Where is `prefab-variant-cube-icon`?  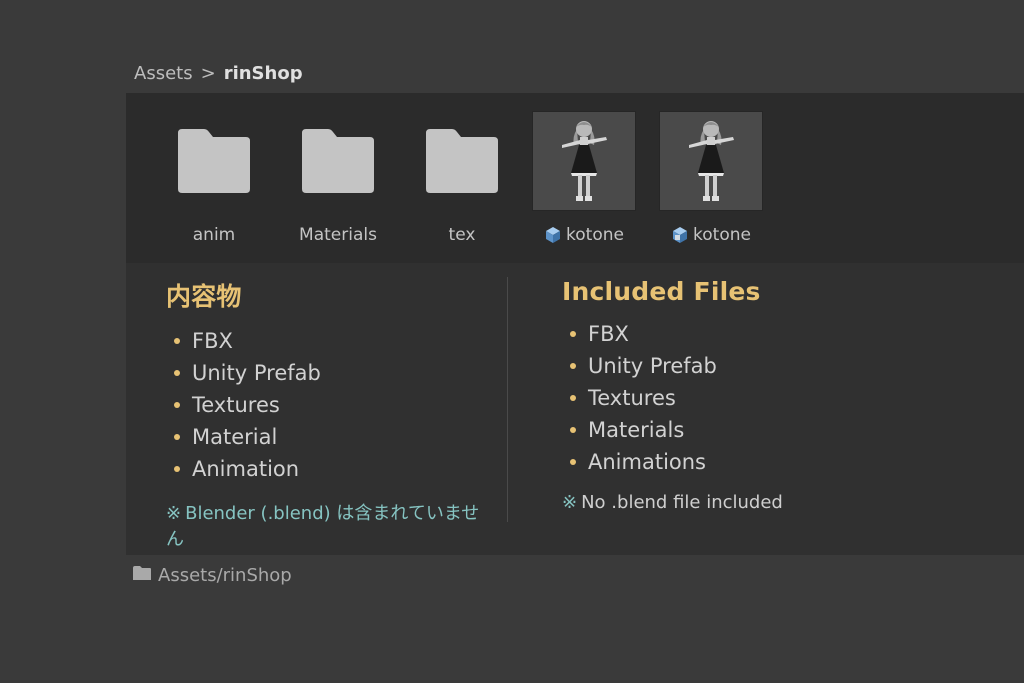 prefab-variant-cube-icon is located at coordinates (680, 235).